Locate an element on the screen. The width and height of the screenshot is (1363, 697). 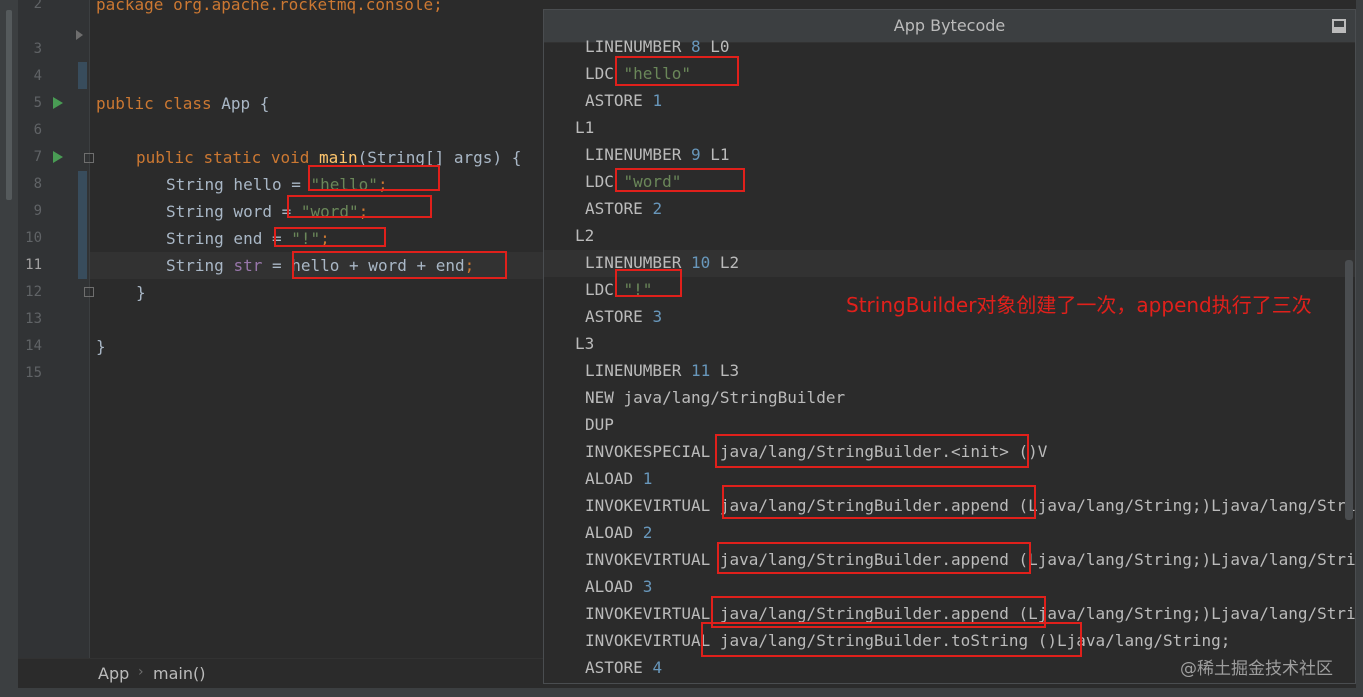
bytecode-line: ALOAD 1 is located at coordinates (618, 478).